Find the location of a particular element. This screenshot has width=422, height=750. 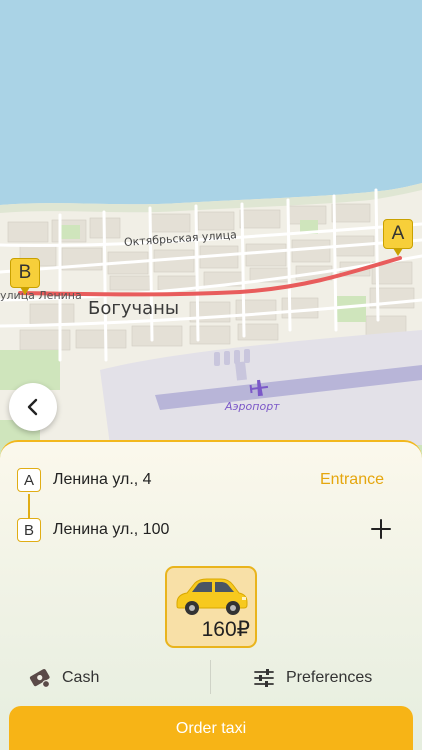

tariff-card: 160₽ is located at coordinates (211, 607).